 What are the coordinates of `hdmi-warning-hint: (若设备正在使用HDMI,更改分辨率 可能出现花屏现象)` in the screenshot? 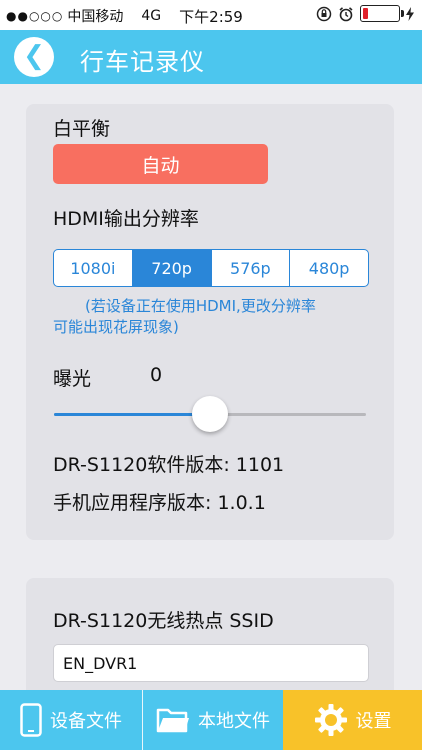 It's located at (213, 317).